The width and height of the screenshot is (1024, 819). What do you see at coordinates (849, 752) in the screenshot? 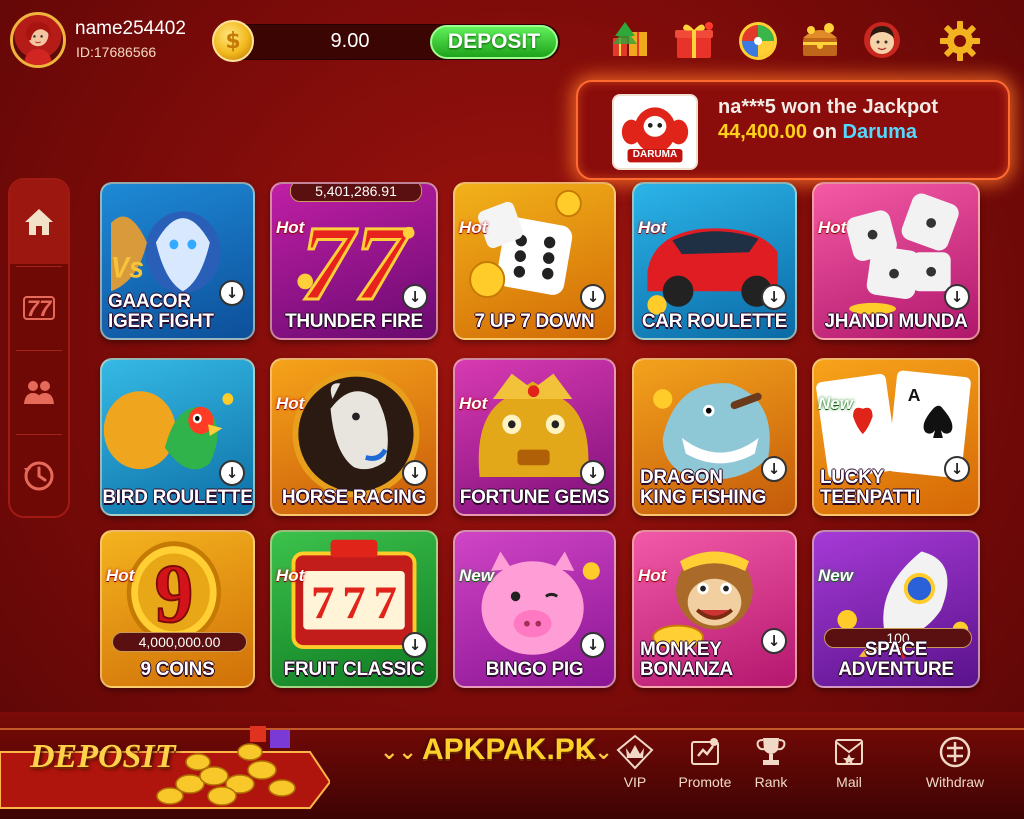
I see `mail-icon` at bounding box center [849, 752].